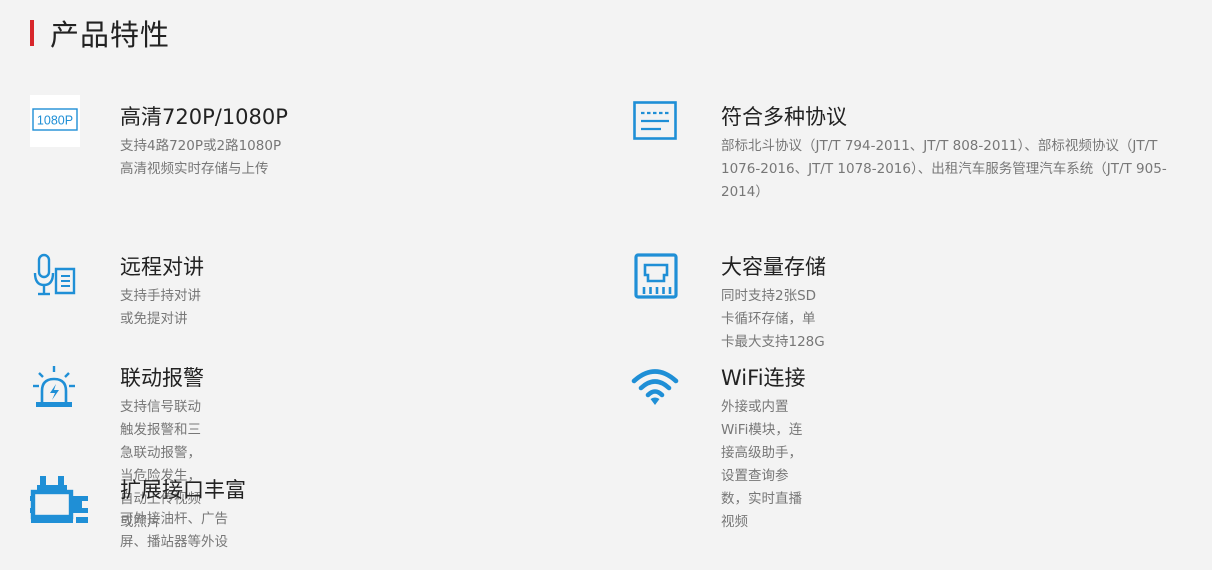 The image size is (1212, 570). What do you see at coordinates (110, 35) in the screenshot?
I see `section-title: 产品特性` at bounding box center [110, 35].